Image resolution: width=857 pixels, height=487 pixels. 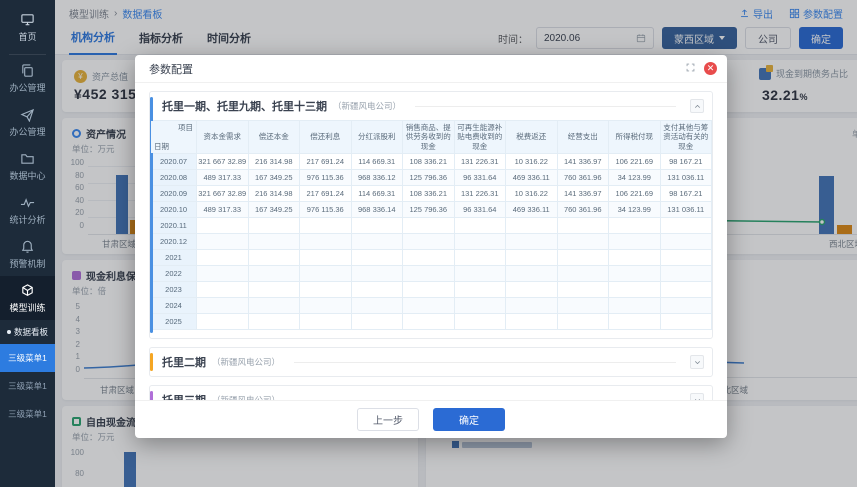 What do you see at coordinates (325, 137) in the screenshot?
I see `column-header: 偿还利息` at bounding box center [325, 137].